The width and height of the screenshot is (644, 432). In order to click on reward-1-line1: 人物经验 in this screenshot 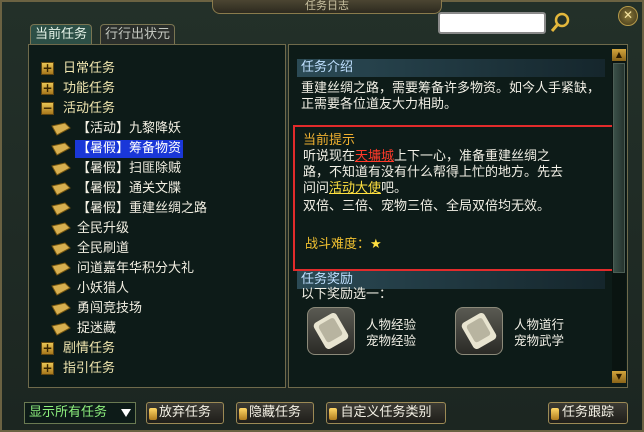, I will do `click(390, 324)`.